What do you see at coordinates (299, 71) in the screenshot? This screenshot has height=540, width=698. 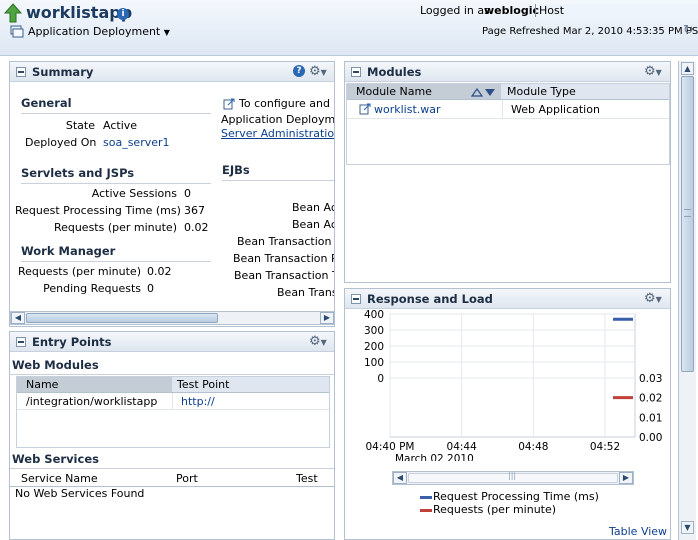 I see `help-icon: ?` at bounding box center [299, 71].